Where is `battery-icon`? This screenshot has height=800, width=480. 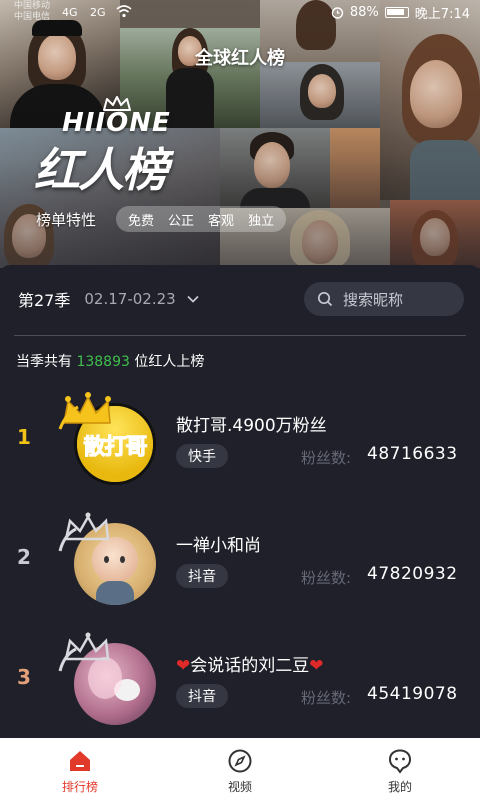 battery-icon is located at coordinates (396, 12).